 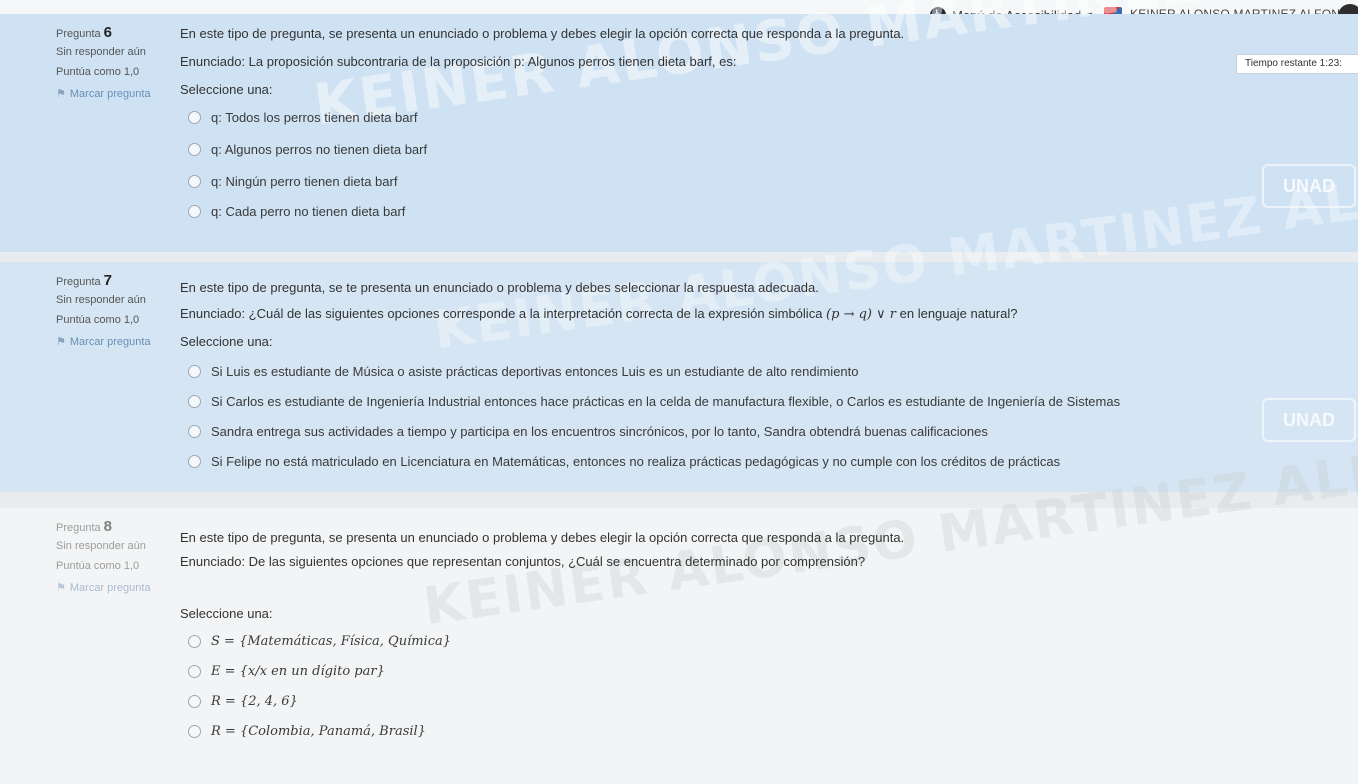 What do you see at coordinates (84, 526) in the screenshot?
I see `question-number: Pregunta 8` at bounding box center [84, 526].